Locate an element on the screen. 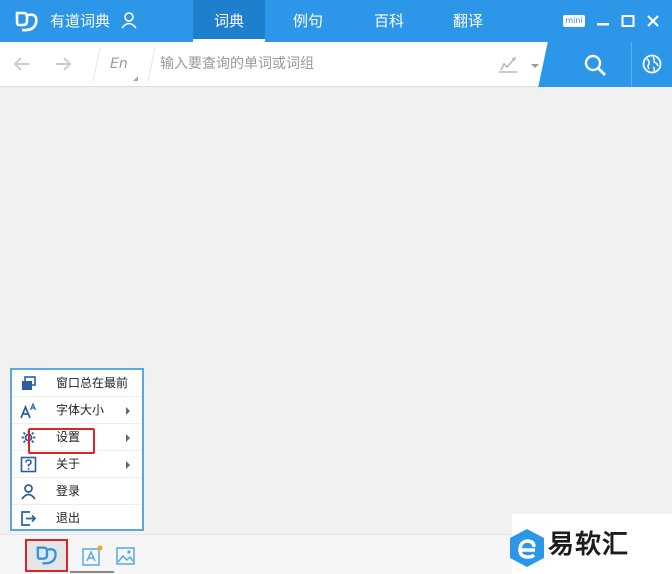 The image size is (672, 574). menu-item-about: 关于 is located at coordinates (77, 464).